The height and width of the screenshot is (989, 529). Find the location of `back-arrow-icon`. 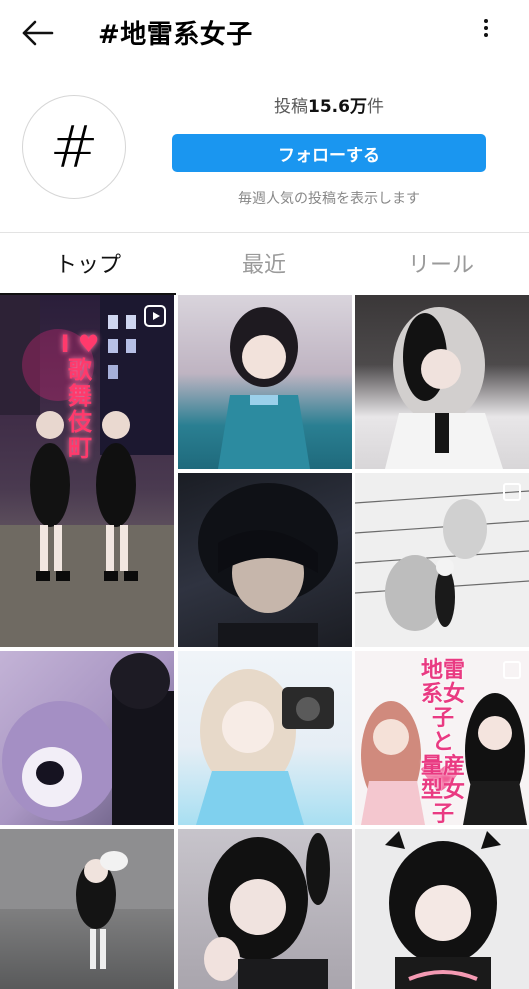

back-arrow-icon is located at coordinates (38, 33).